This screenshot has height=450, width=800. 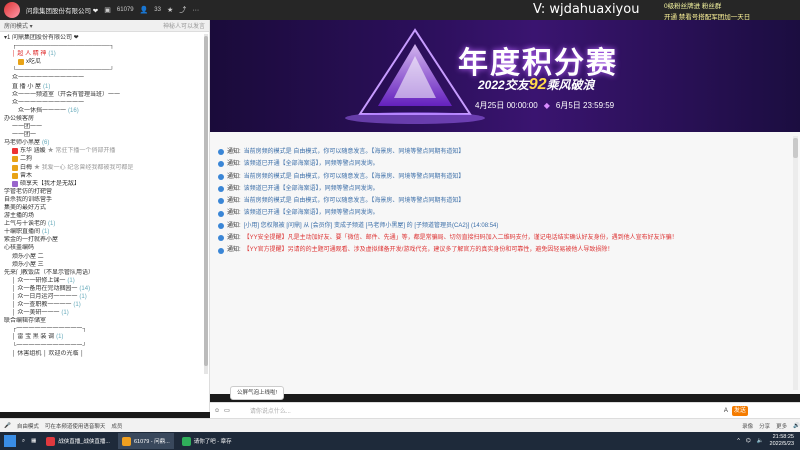 I want to click on channel-tree-item: 心核盖编码, so click(x=106, y=248).